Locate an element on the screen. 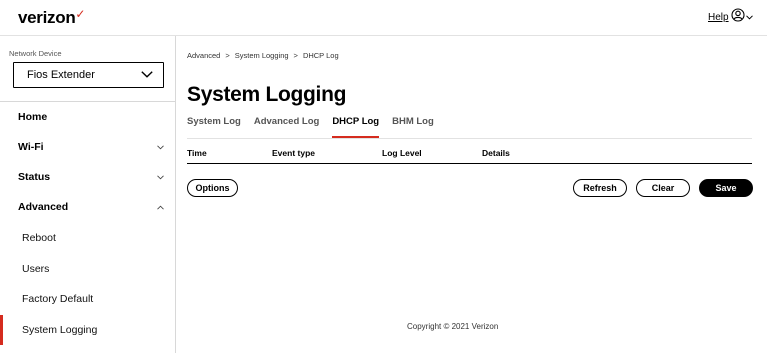 Image resolution: width=767 pixels, height=353 pixels. breadcrumb: Advanced > System Logging > DHCP Log is located at coordinates (263, 55).